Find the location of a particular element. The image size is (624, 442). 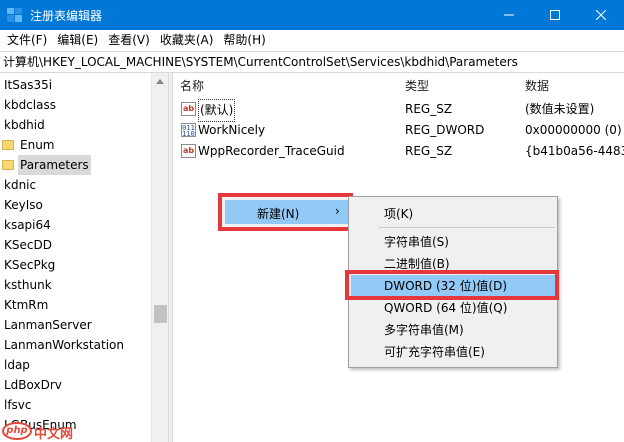

maximize-button is located at coordinates (555, 15).